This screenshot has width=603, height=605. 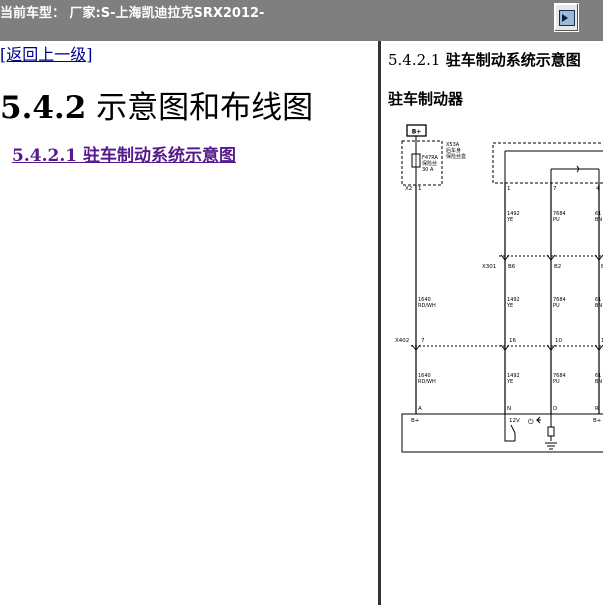 I want to click on x301-pin-b: B2, so click(x=557, y=267).